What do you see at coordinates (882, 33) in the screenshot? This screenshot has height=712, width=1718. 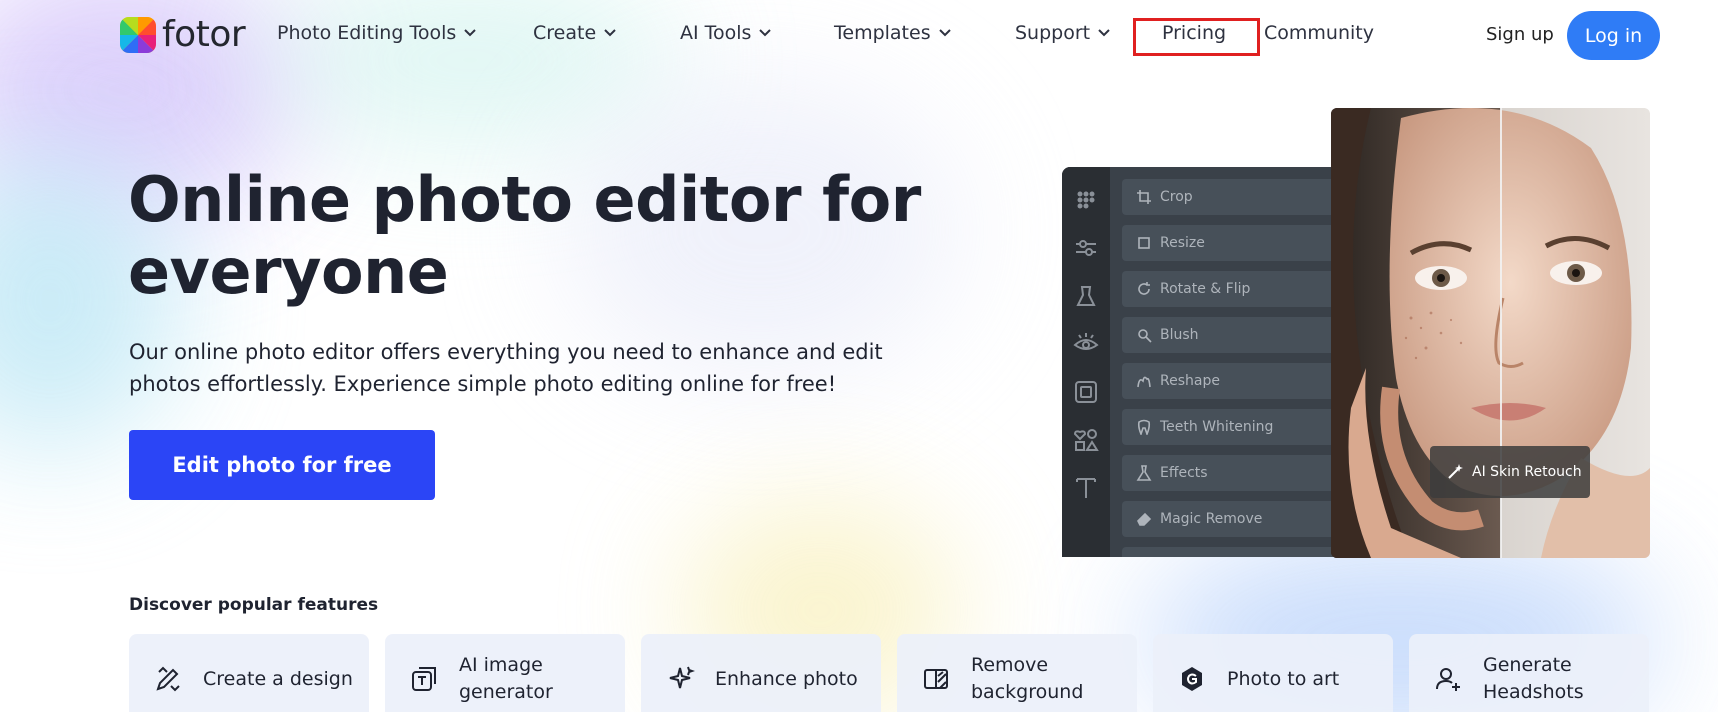 I see `nav-label: Templates` at bounding box center [882, 33].